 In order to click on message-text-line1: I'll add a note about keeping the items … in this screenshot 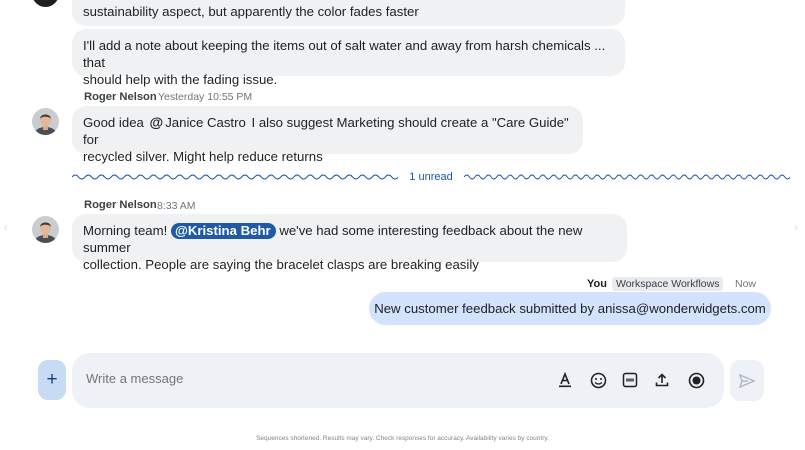, I will do `click(344, 54)`.